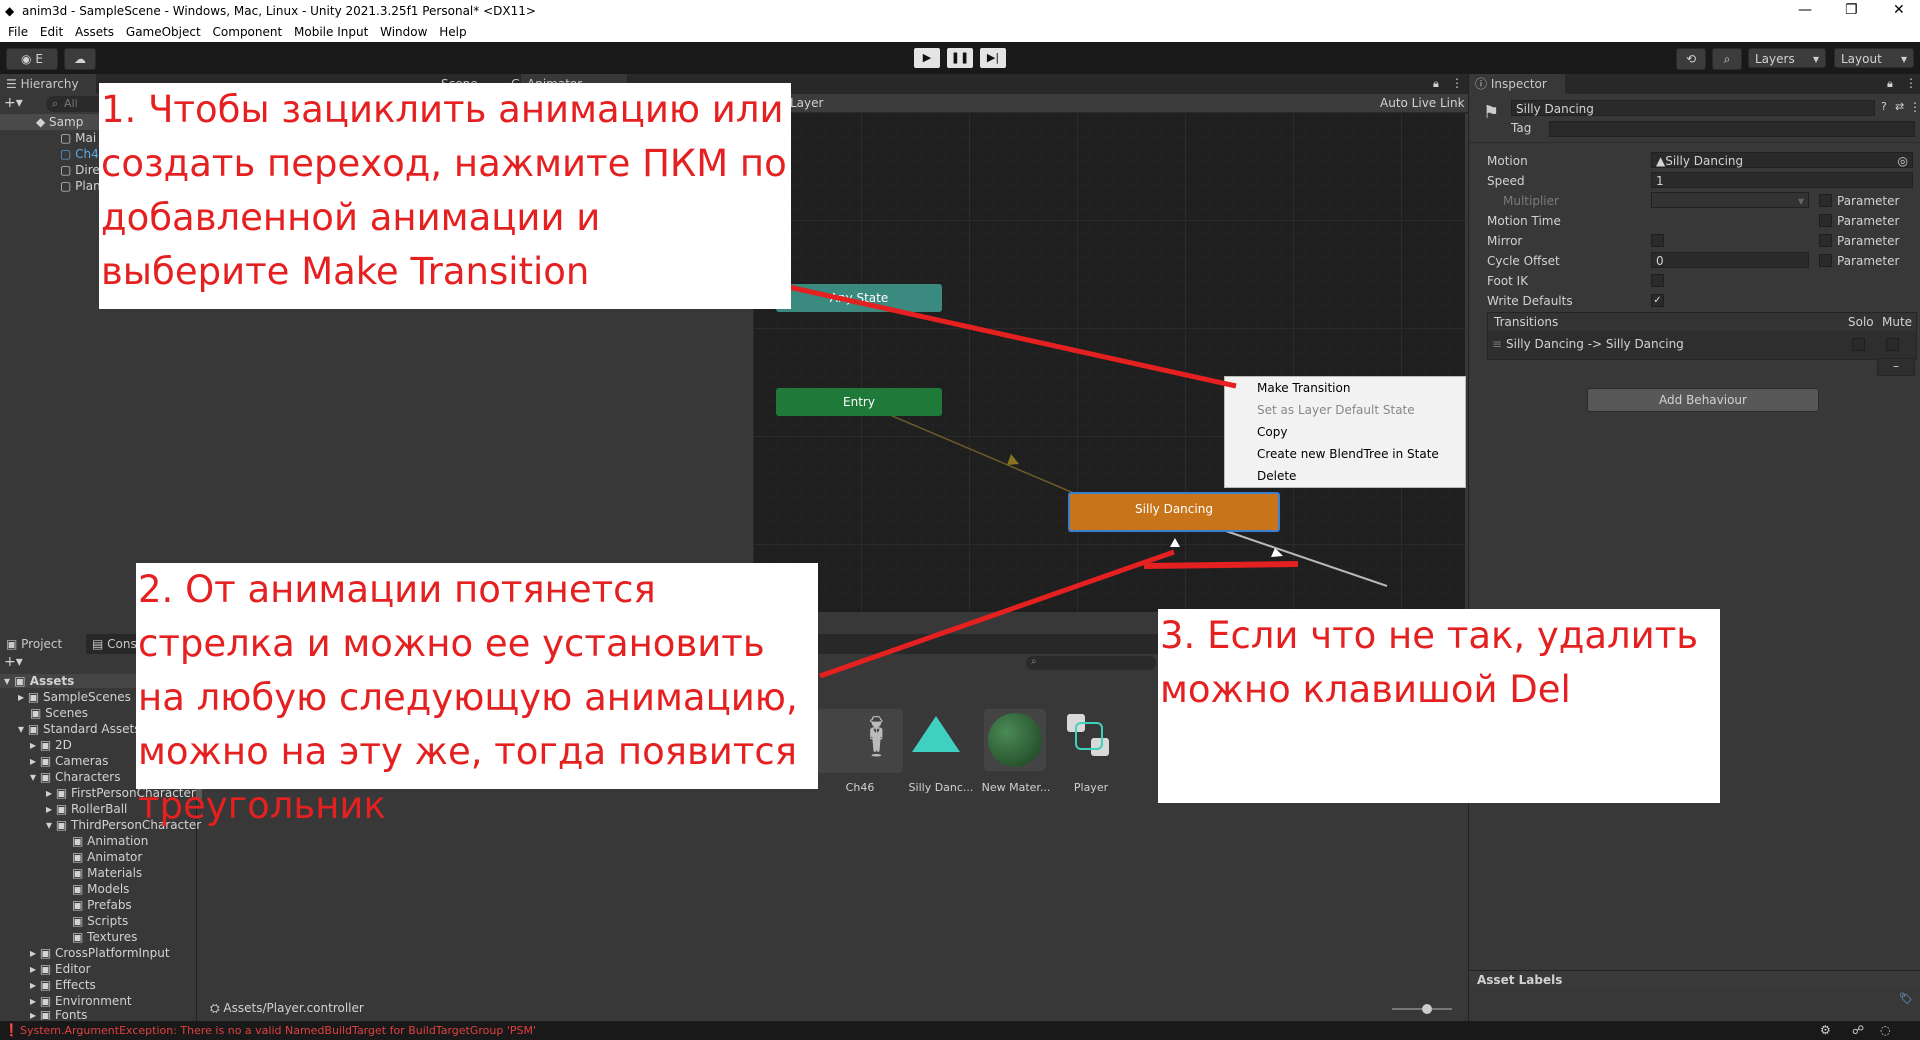 The width and height of the screenshot is (1920, 1040). Describe the element at coordinates (1221, 565) in the screenshot. I see `annotation-underline` at that location.